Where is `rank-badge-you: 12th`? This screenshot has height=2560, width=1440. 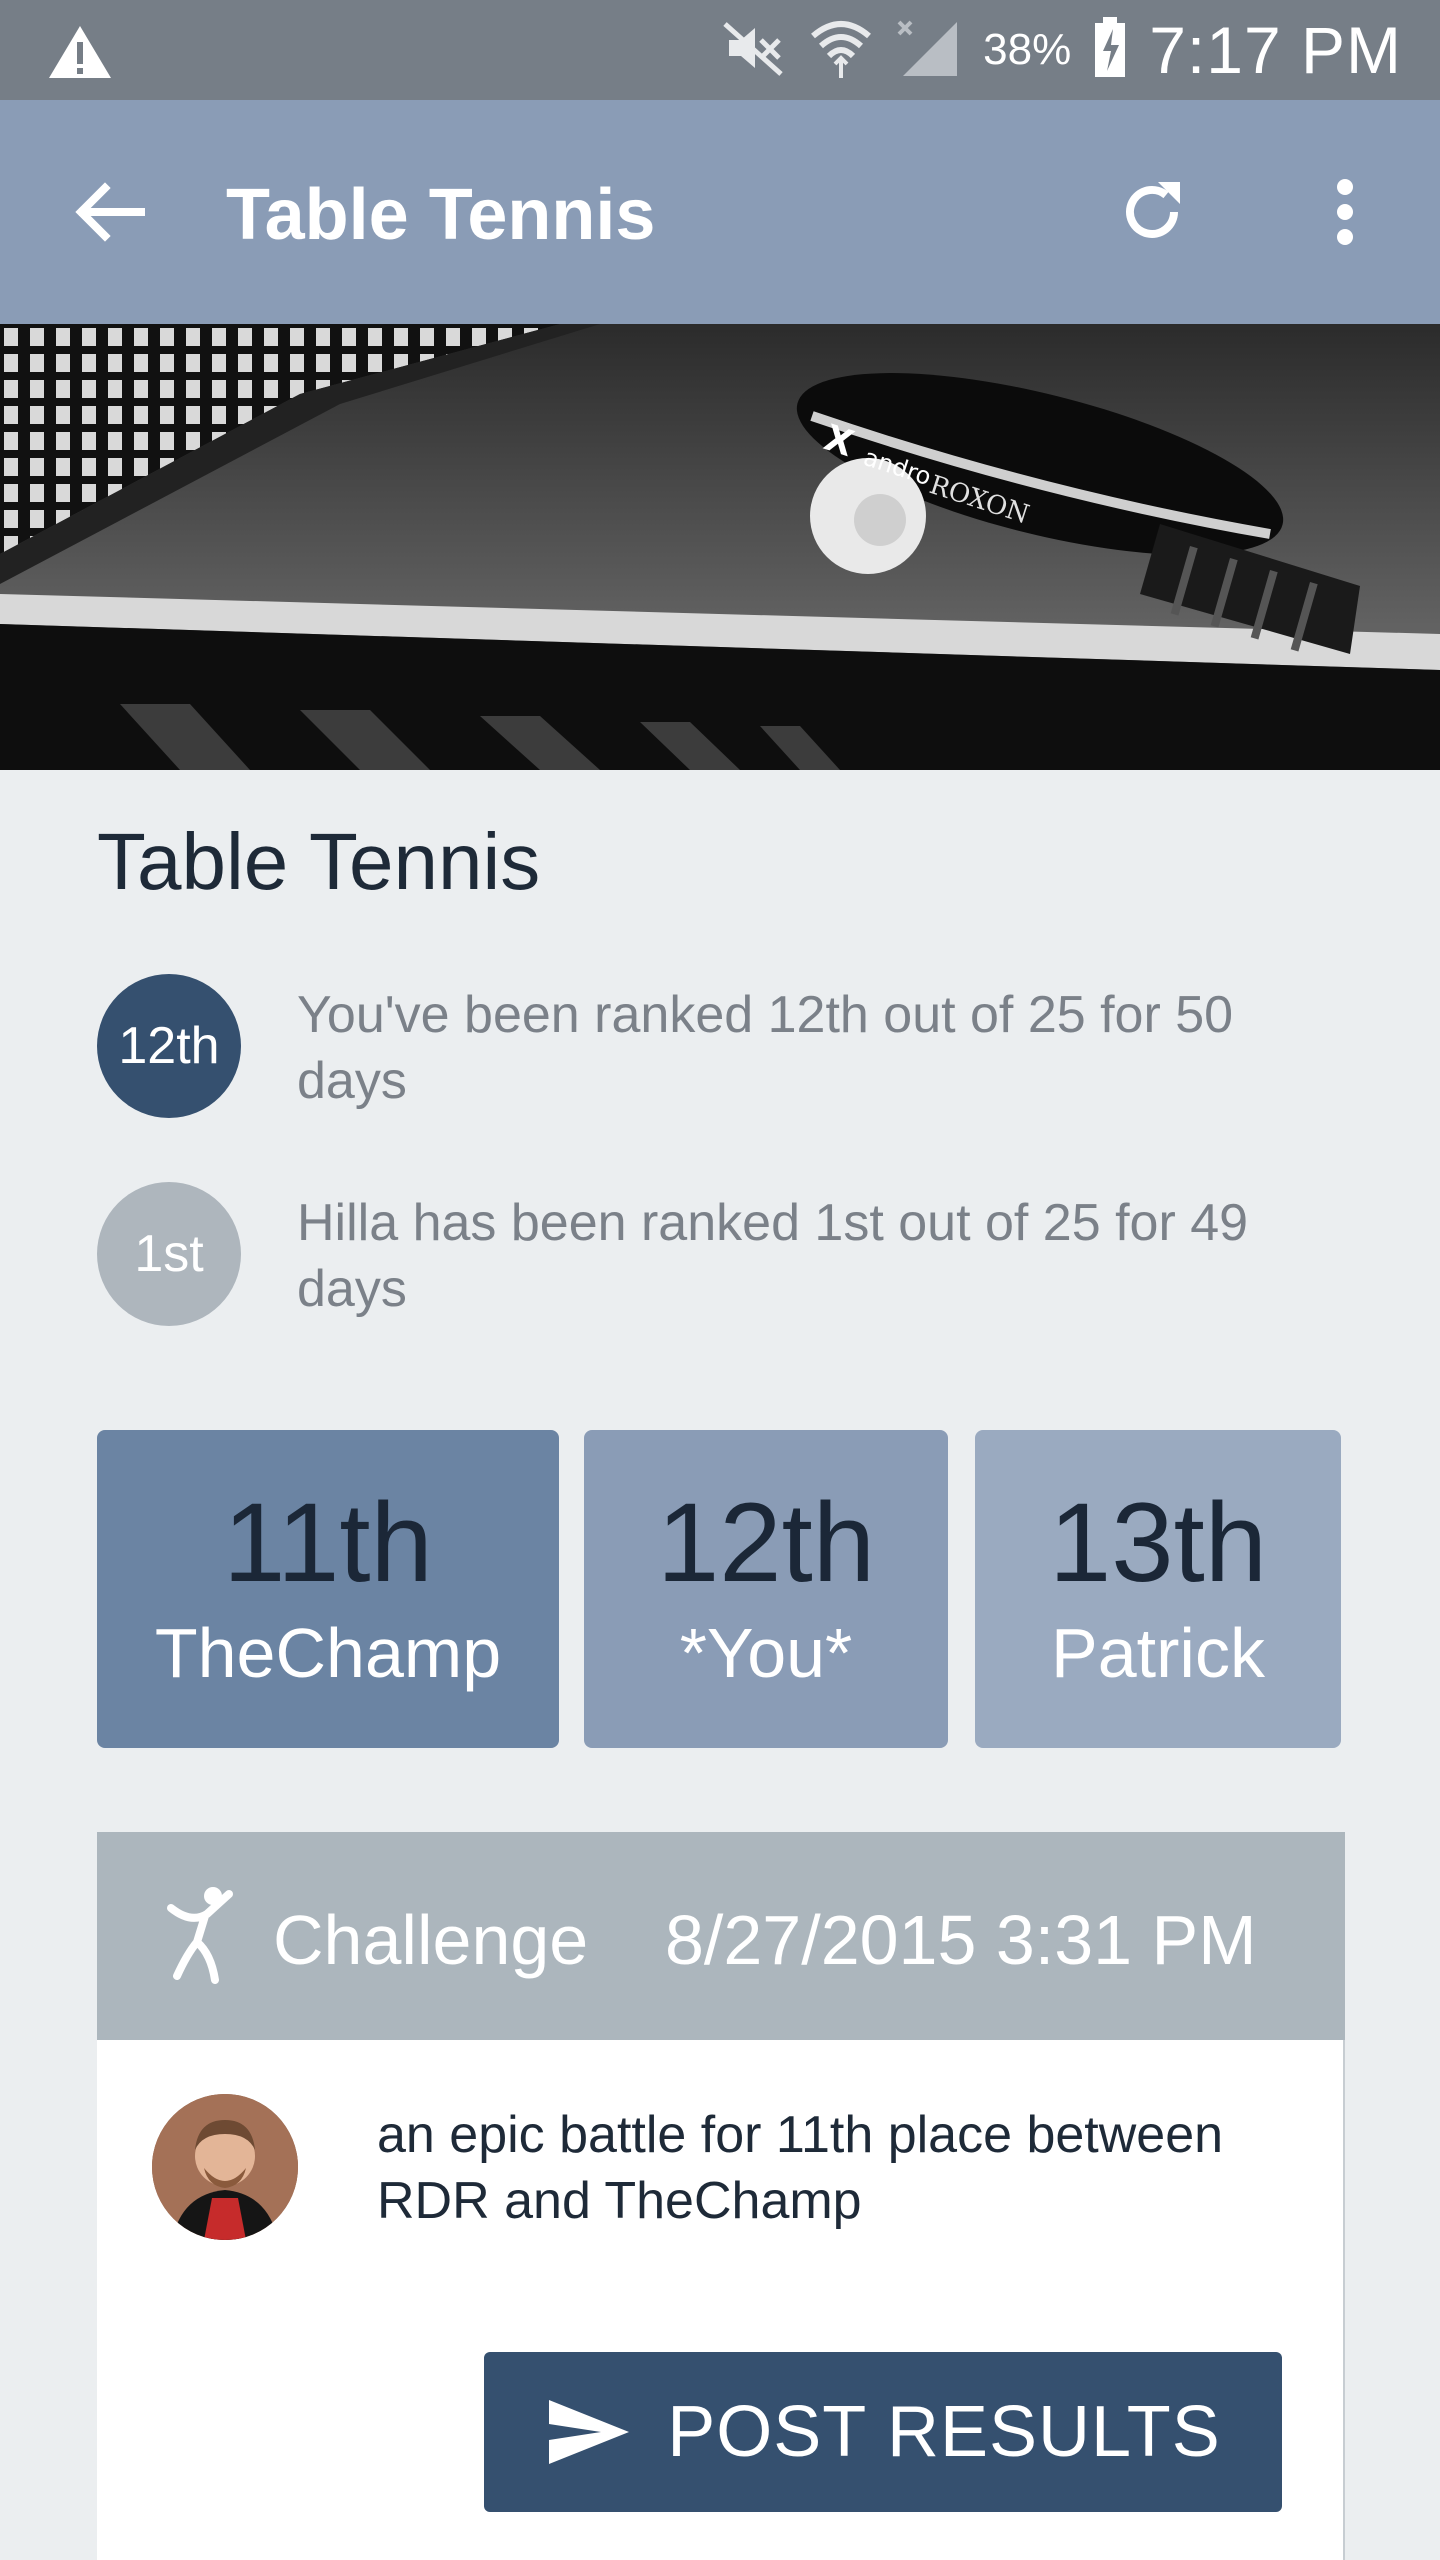
rank-badge-you: 12th is located at coordinates (169, 1046).